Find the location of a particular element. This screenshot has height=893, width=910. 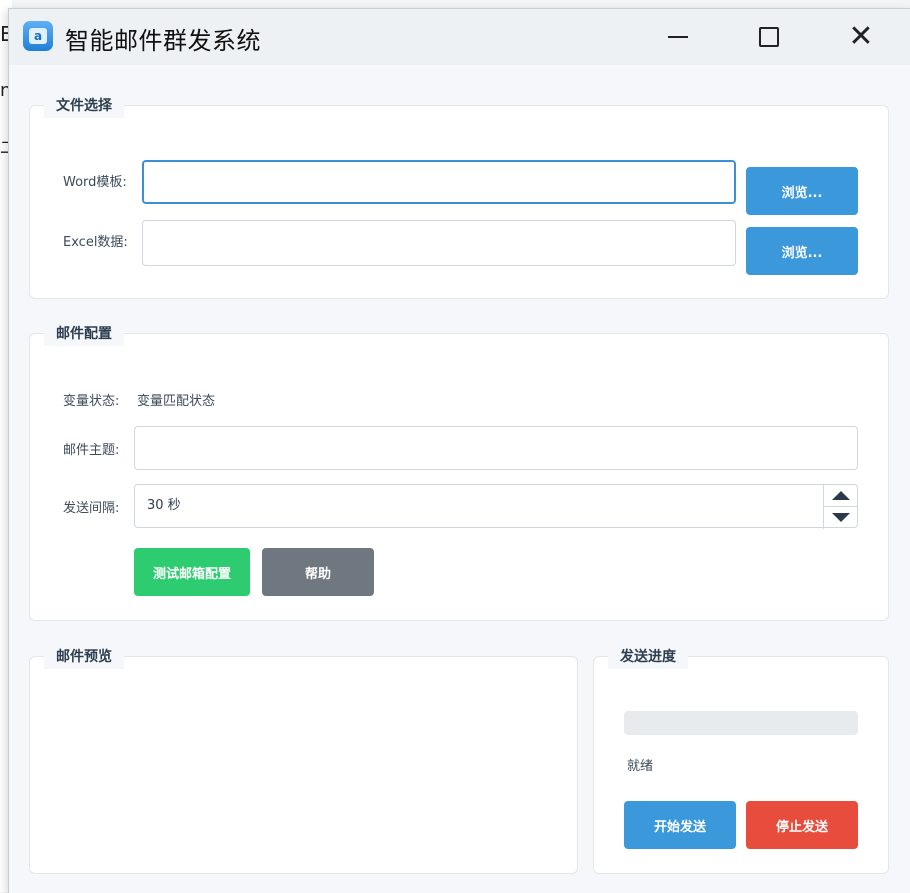

spin-up-button is located at coordinates (841, 496).